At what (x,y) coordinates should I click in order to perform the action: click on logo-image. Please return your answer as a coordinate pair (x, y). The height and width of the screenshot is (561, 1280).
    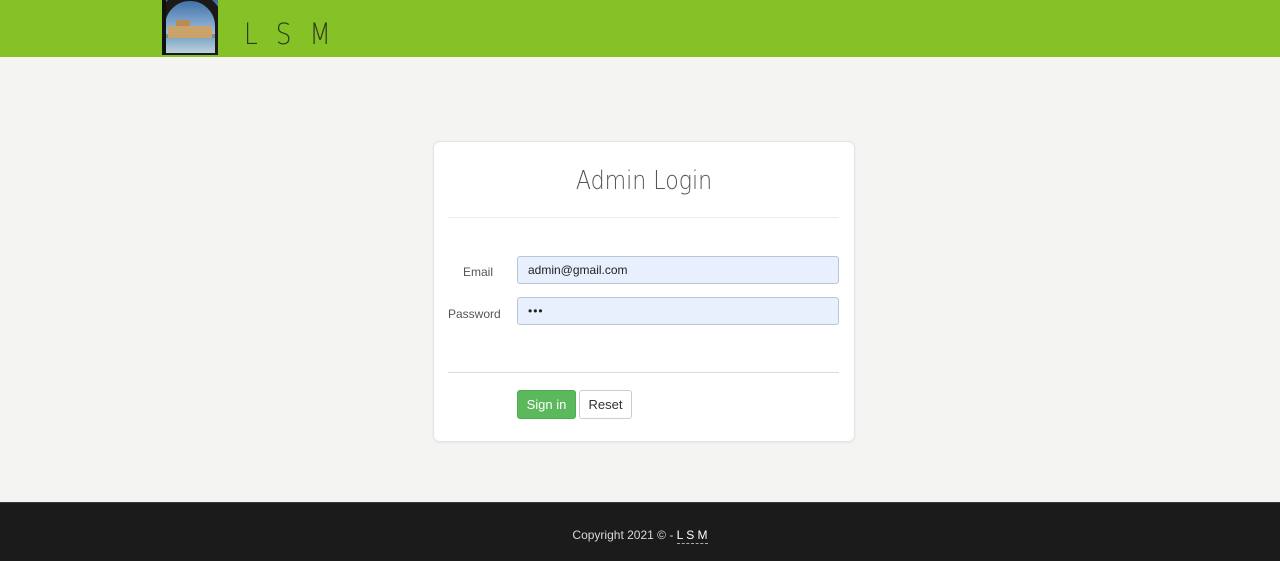
    Looking at the image, I should click on (190, 27).